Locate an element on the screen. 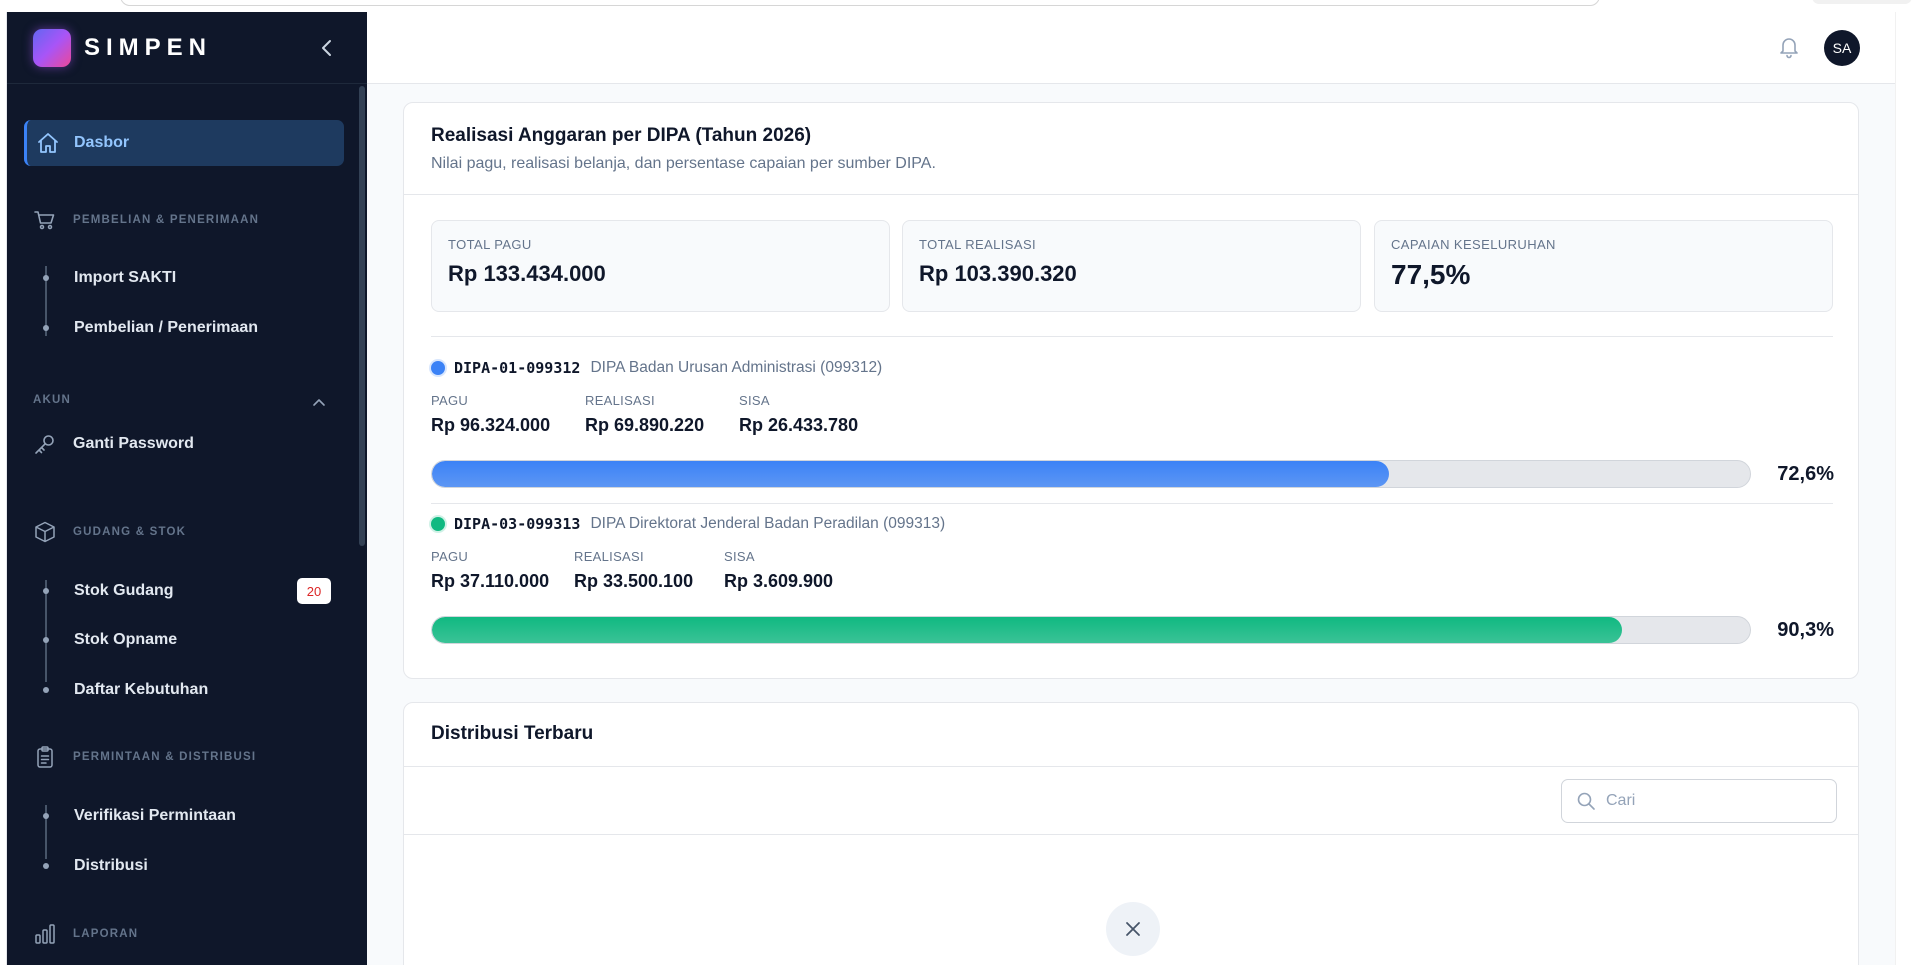  stok-gudang-badge: 20 is located at coordinates (314, 591).